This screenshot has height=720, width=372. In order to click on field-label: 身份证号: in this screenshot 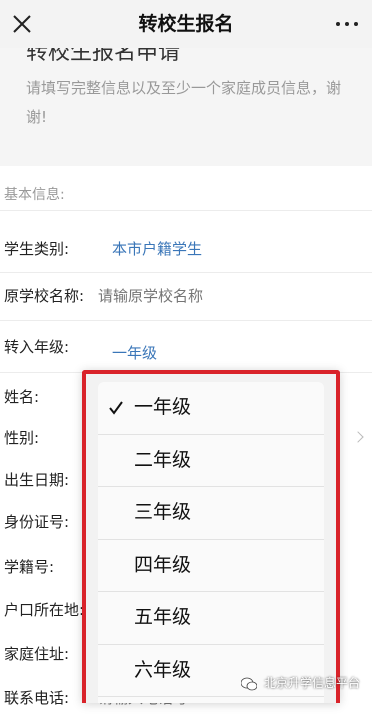, I will do `click(37, 522)`.